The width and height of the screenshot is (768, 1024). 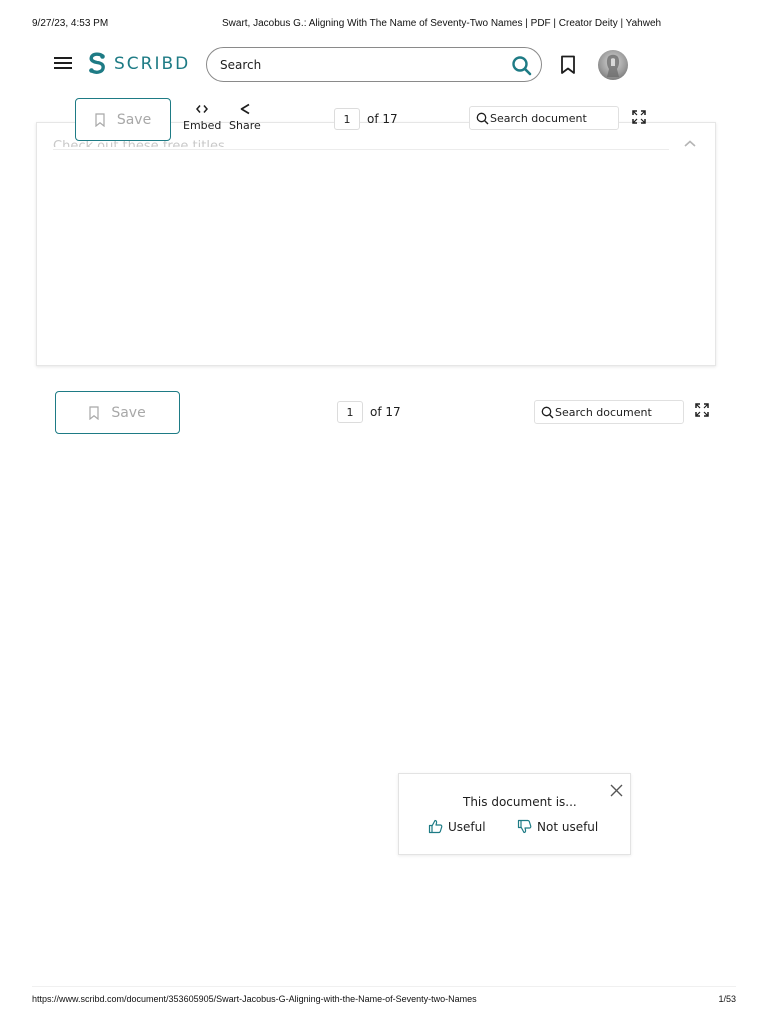 I want to click on scribd-logo-text: SCRIBD, so click(x=152, y=64).